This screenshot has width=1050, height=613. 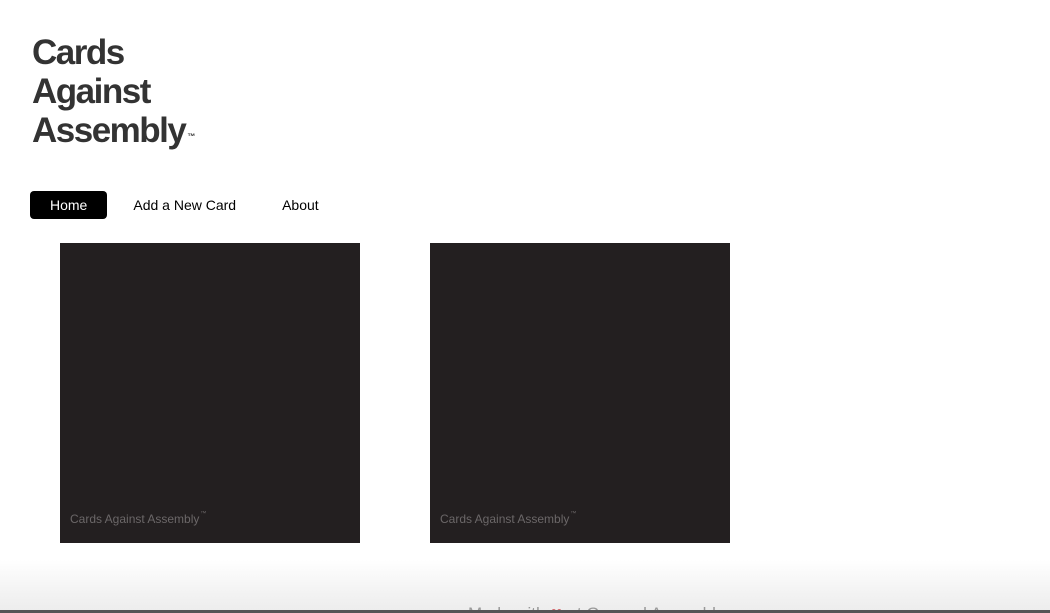 I want to click on logo-line-3: Assembly ™, so click(x=113, y=130).